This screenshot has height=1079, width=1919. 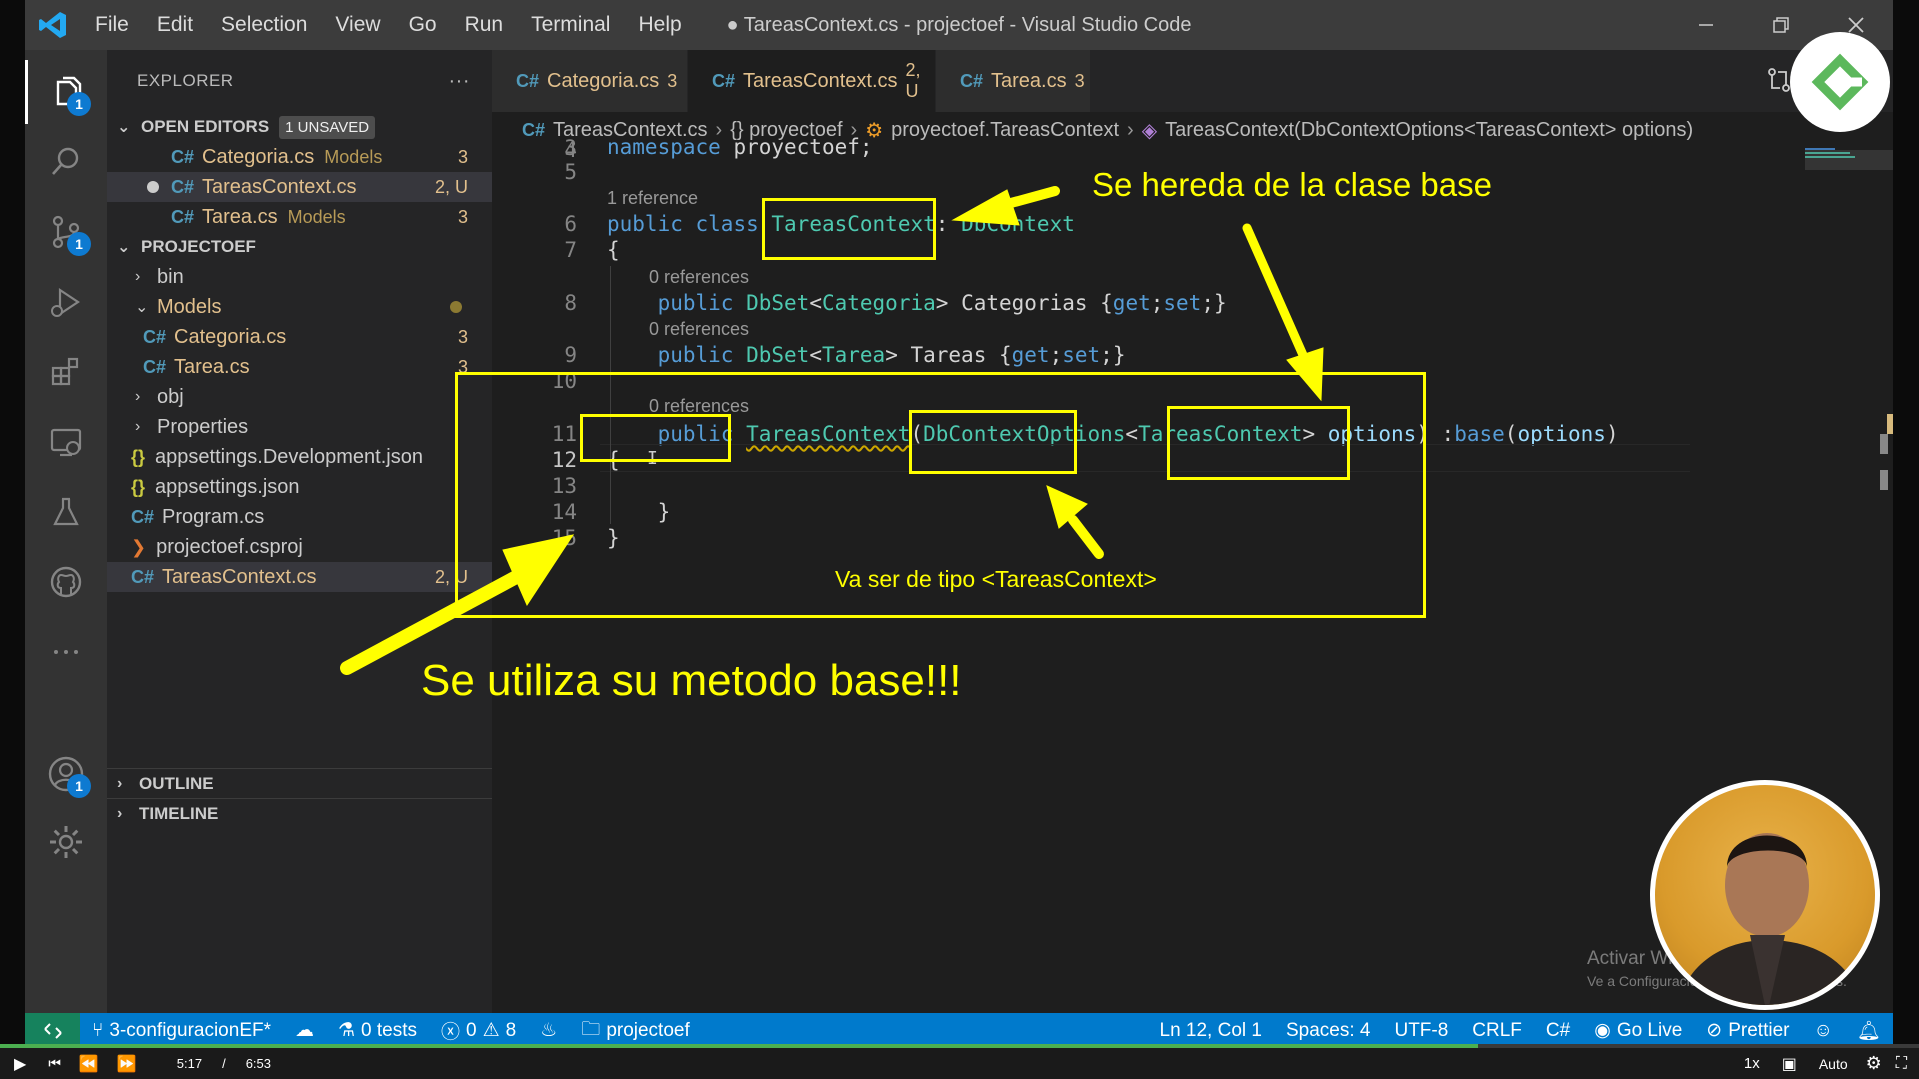 What do you see at coordinates (1833, 1064) in the screenshot?
I see `quality-selector: Auto` at bounding box center [1833, 1064].